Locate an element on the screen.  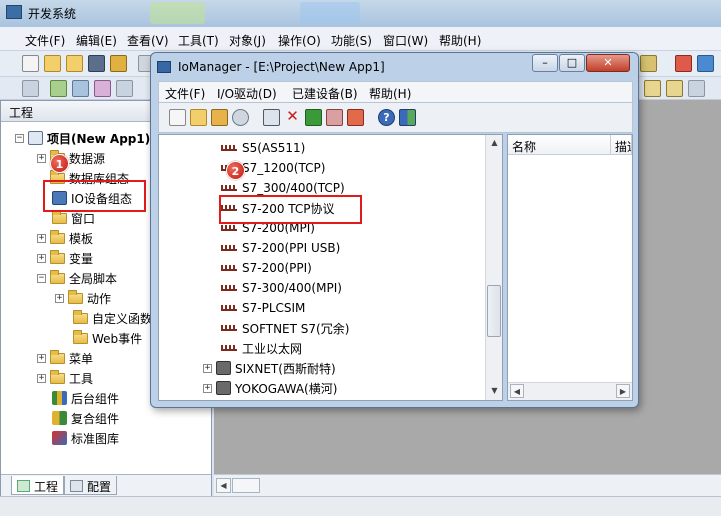
horizontal-scrollbar: ◀ is located at coordinates (467, 485).